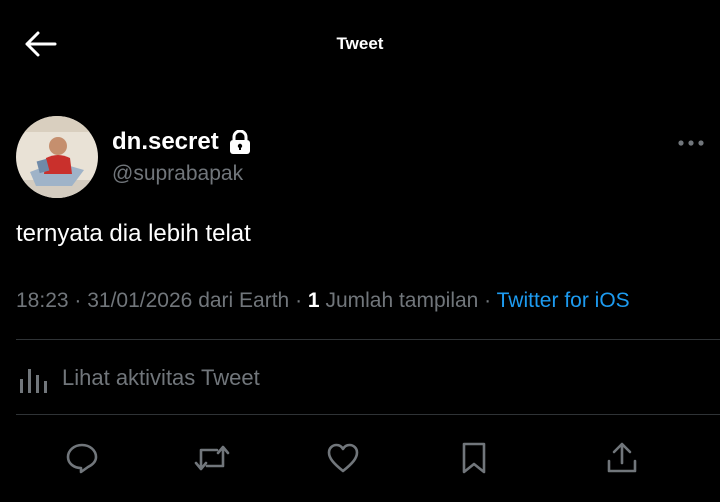  I want to click on tweet-time: 18:23, so click(42, 300).